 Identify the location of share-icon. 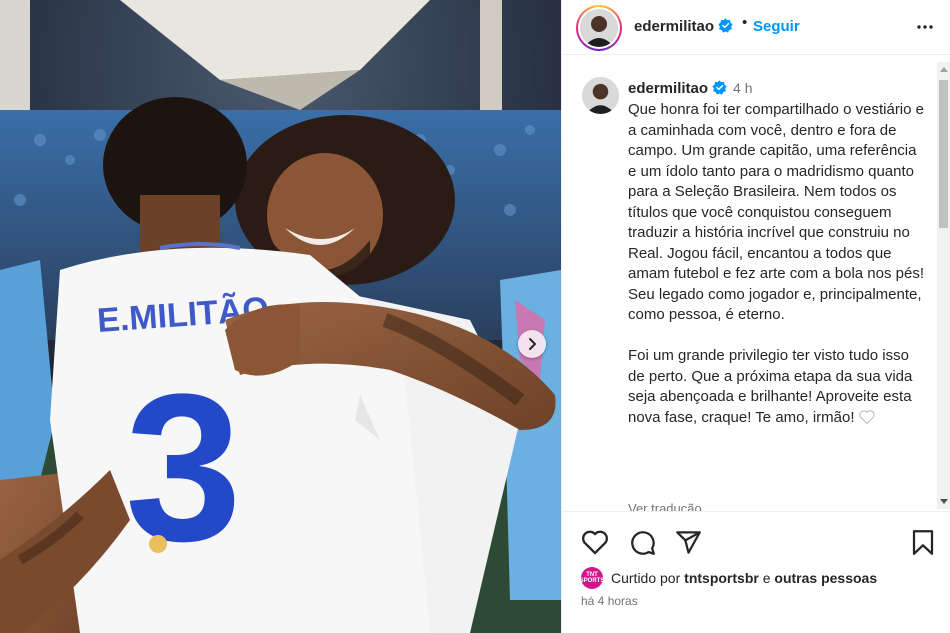
(688, 542).